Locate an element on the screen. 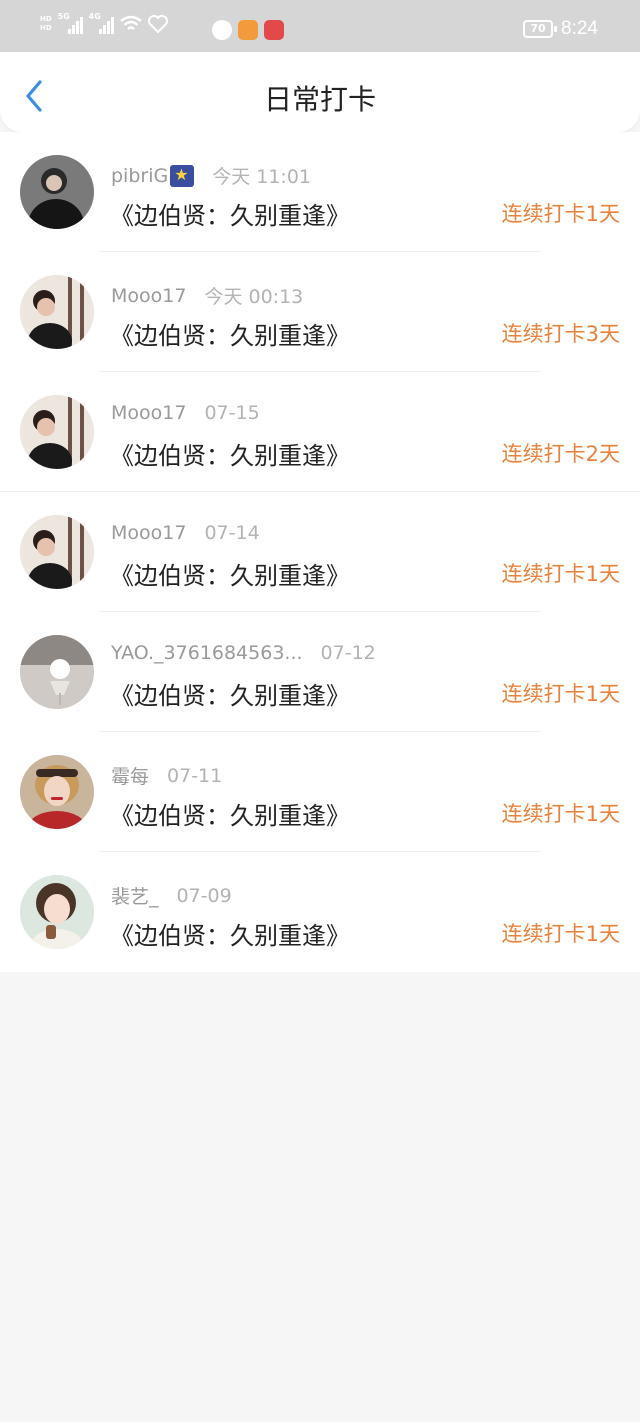 This screenshot has width=640, height=1422. username: 裴艺_ is located at coordinates (135, 895).